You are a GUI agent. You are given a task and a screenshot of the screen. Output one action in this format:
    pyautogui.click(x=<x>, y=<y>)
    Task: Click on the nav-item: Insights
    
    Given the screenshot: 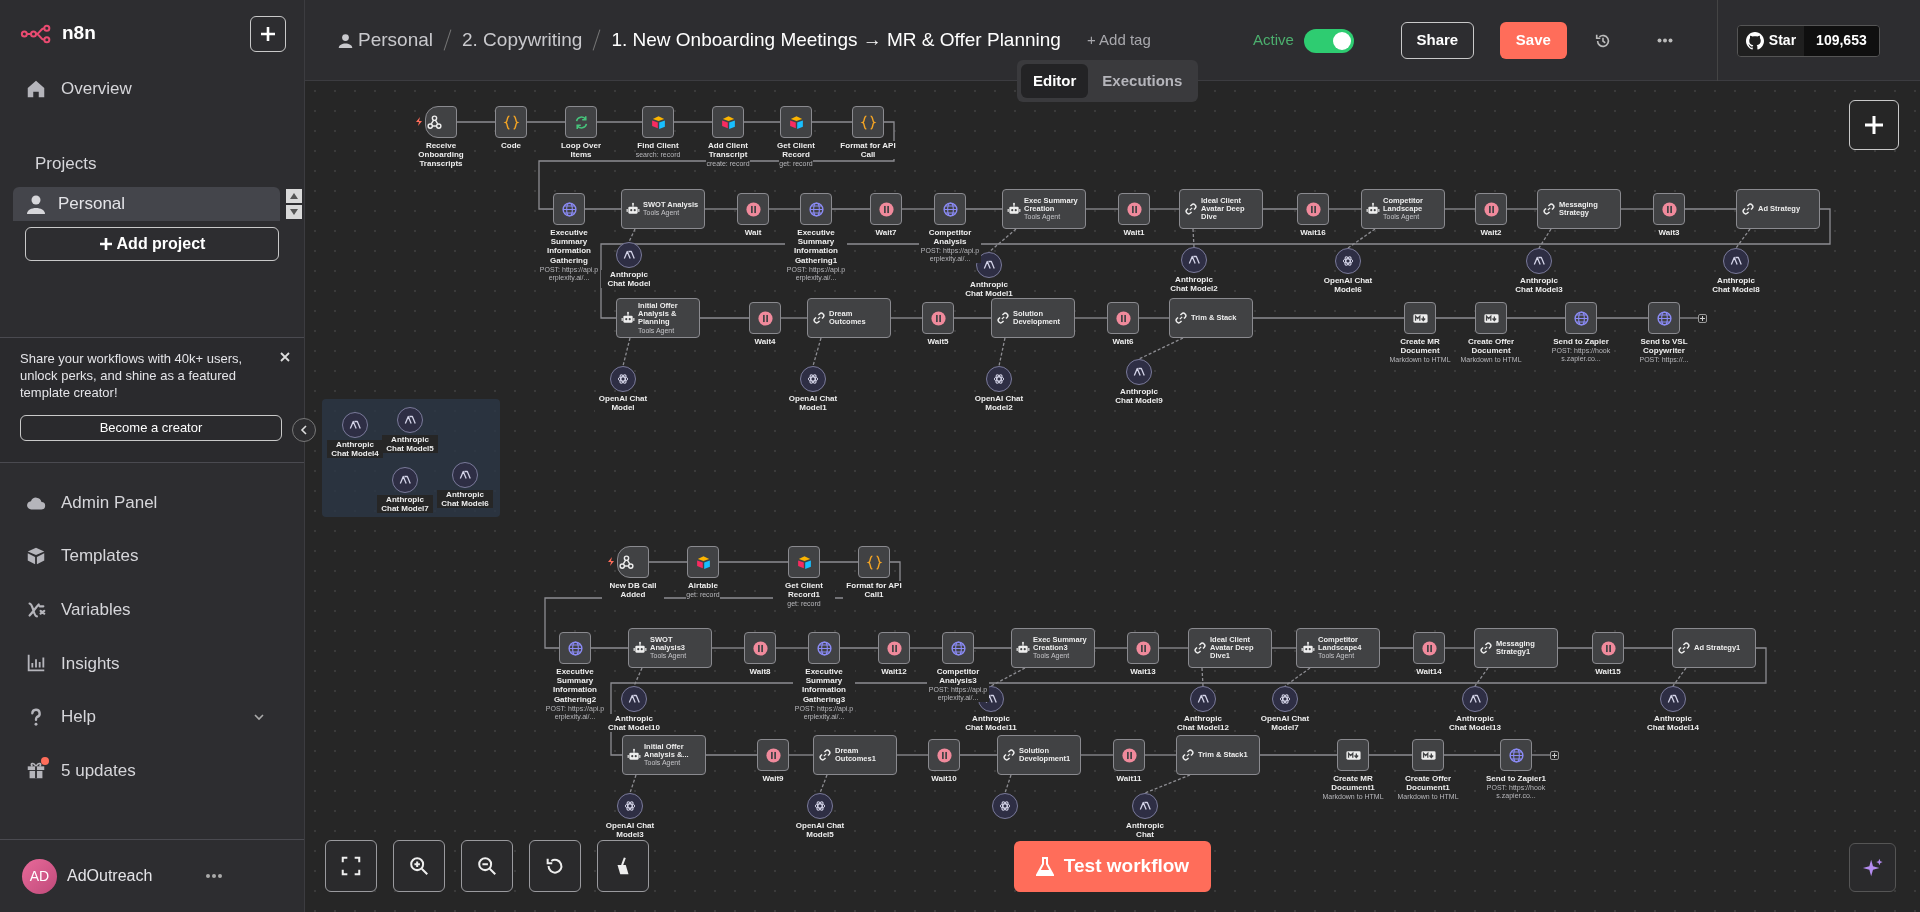 What is the action you would take?
    pyautogui.click(x=152, y=663)
    